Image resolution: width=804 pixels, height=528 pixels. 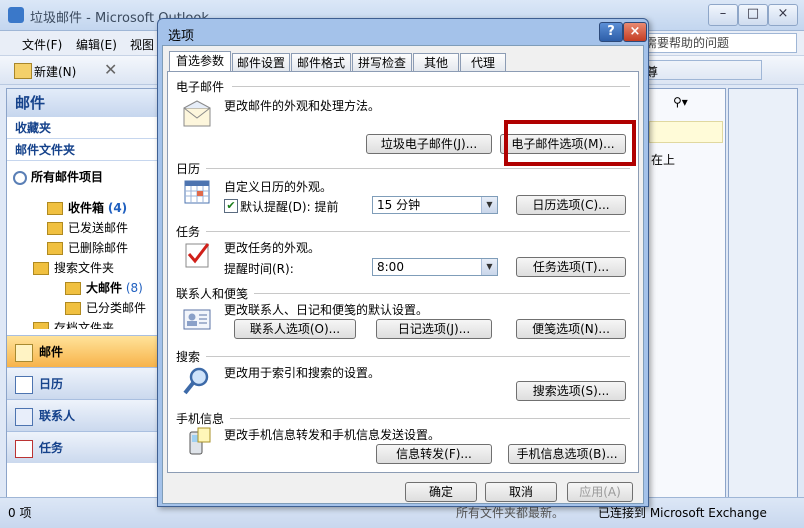 What do you see at coordinates (326, 310) in the screenshot?
I see `contacts-description: 更改联系人、日记和便笺的默认设置。` at bounding box center [326, 310].